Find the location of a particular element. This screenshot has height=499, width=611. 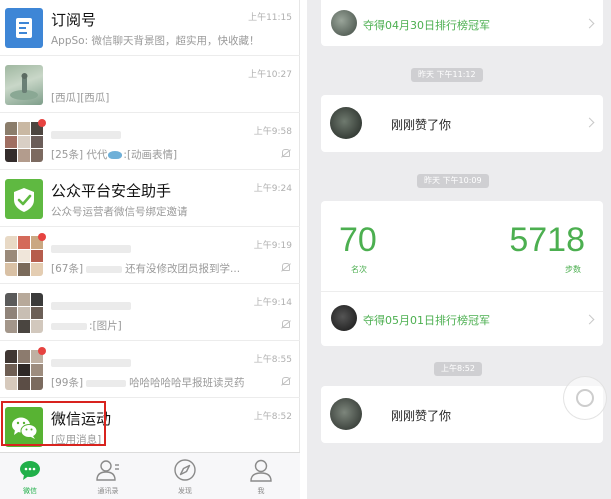

chat-row-group: [99条] 哈哈哈哈哈早报班读灵药 上午8:55 is located at coordinates (150, 370).